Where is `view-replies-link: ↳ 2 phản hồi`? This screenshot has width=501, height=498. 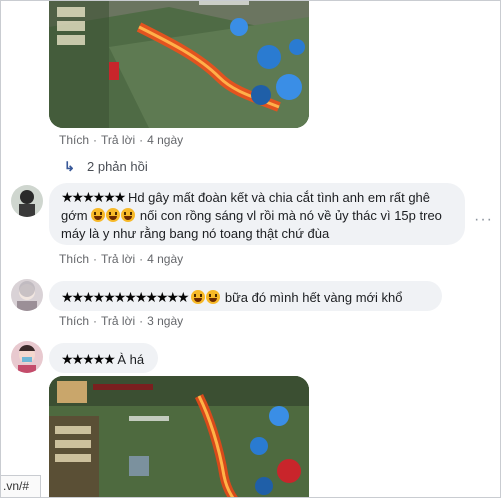
view-replies-link: ↳ 2 phản hồi is located at coordinates (106, 167).